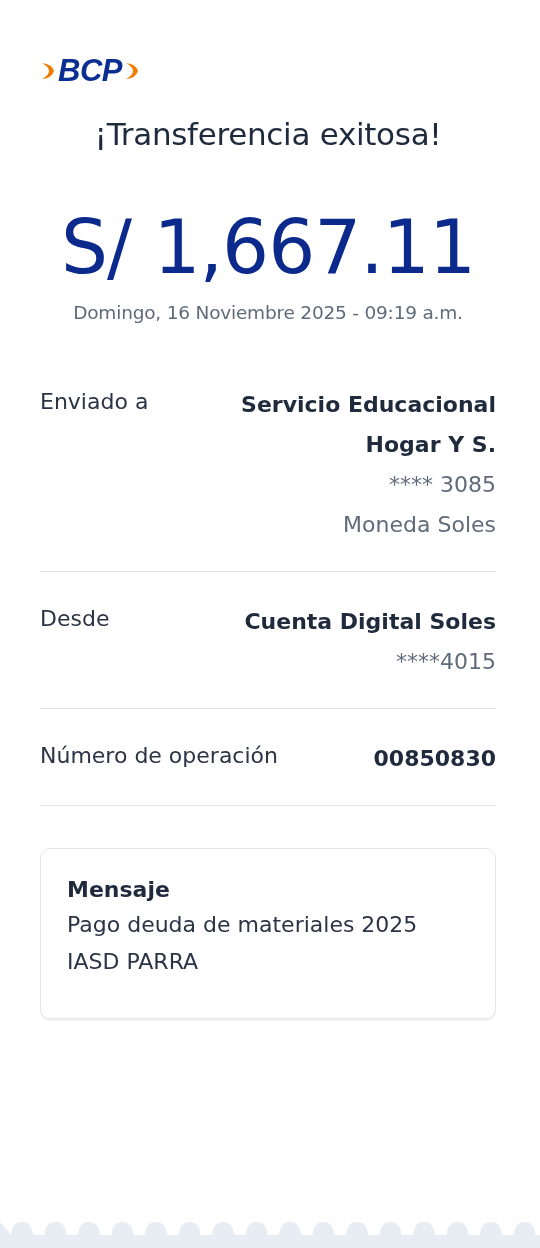 This screenshot has height=1248, width=540. Describe the element at coordinates (48, 71) in the screenshot. I see `chevron-icon` at that location.